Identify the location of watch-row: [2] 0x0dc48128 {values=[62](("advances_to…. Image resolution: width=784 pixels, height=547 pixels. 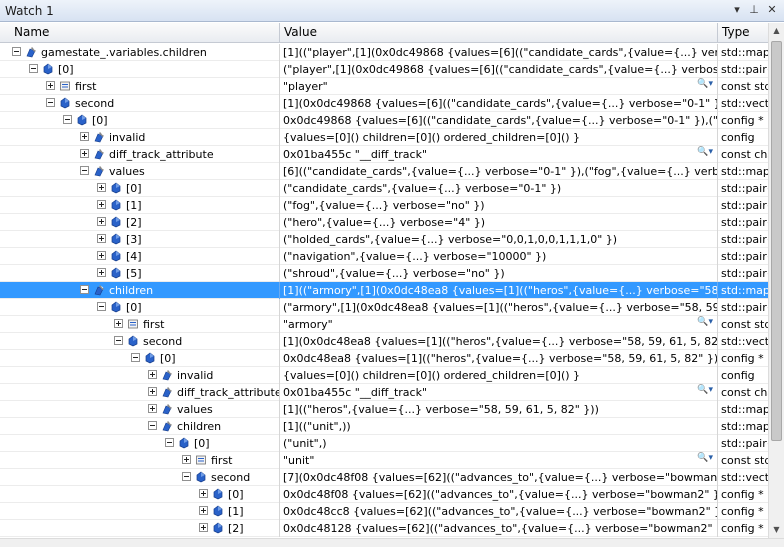
(384, 528).